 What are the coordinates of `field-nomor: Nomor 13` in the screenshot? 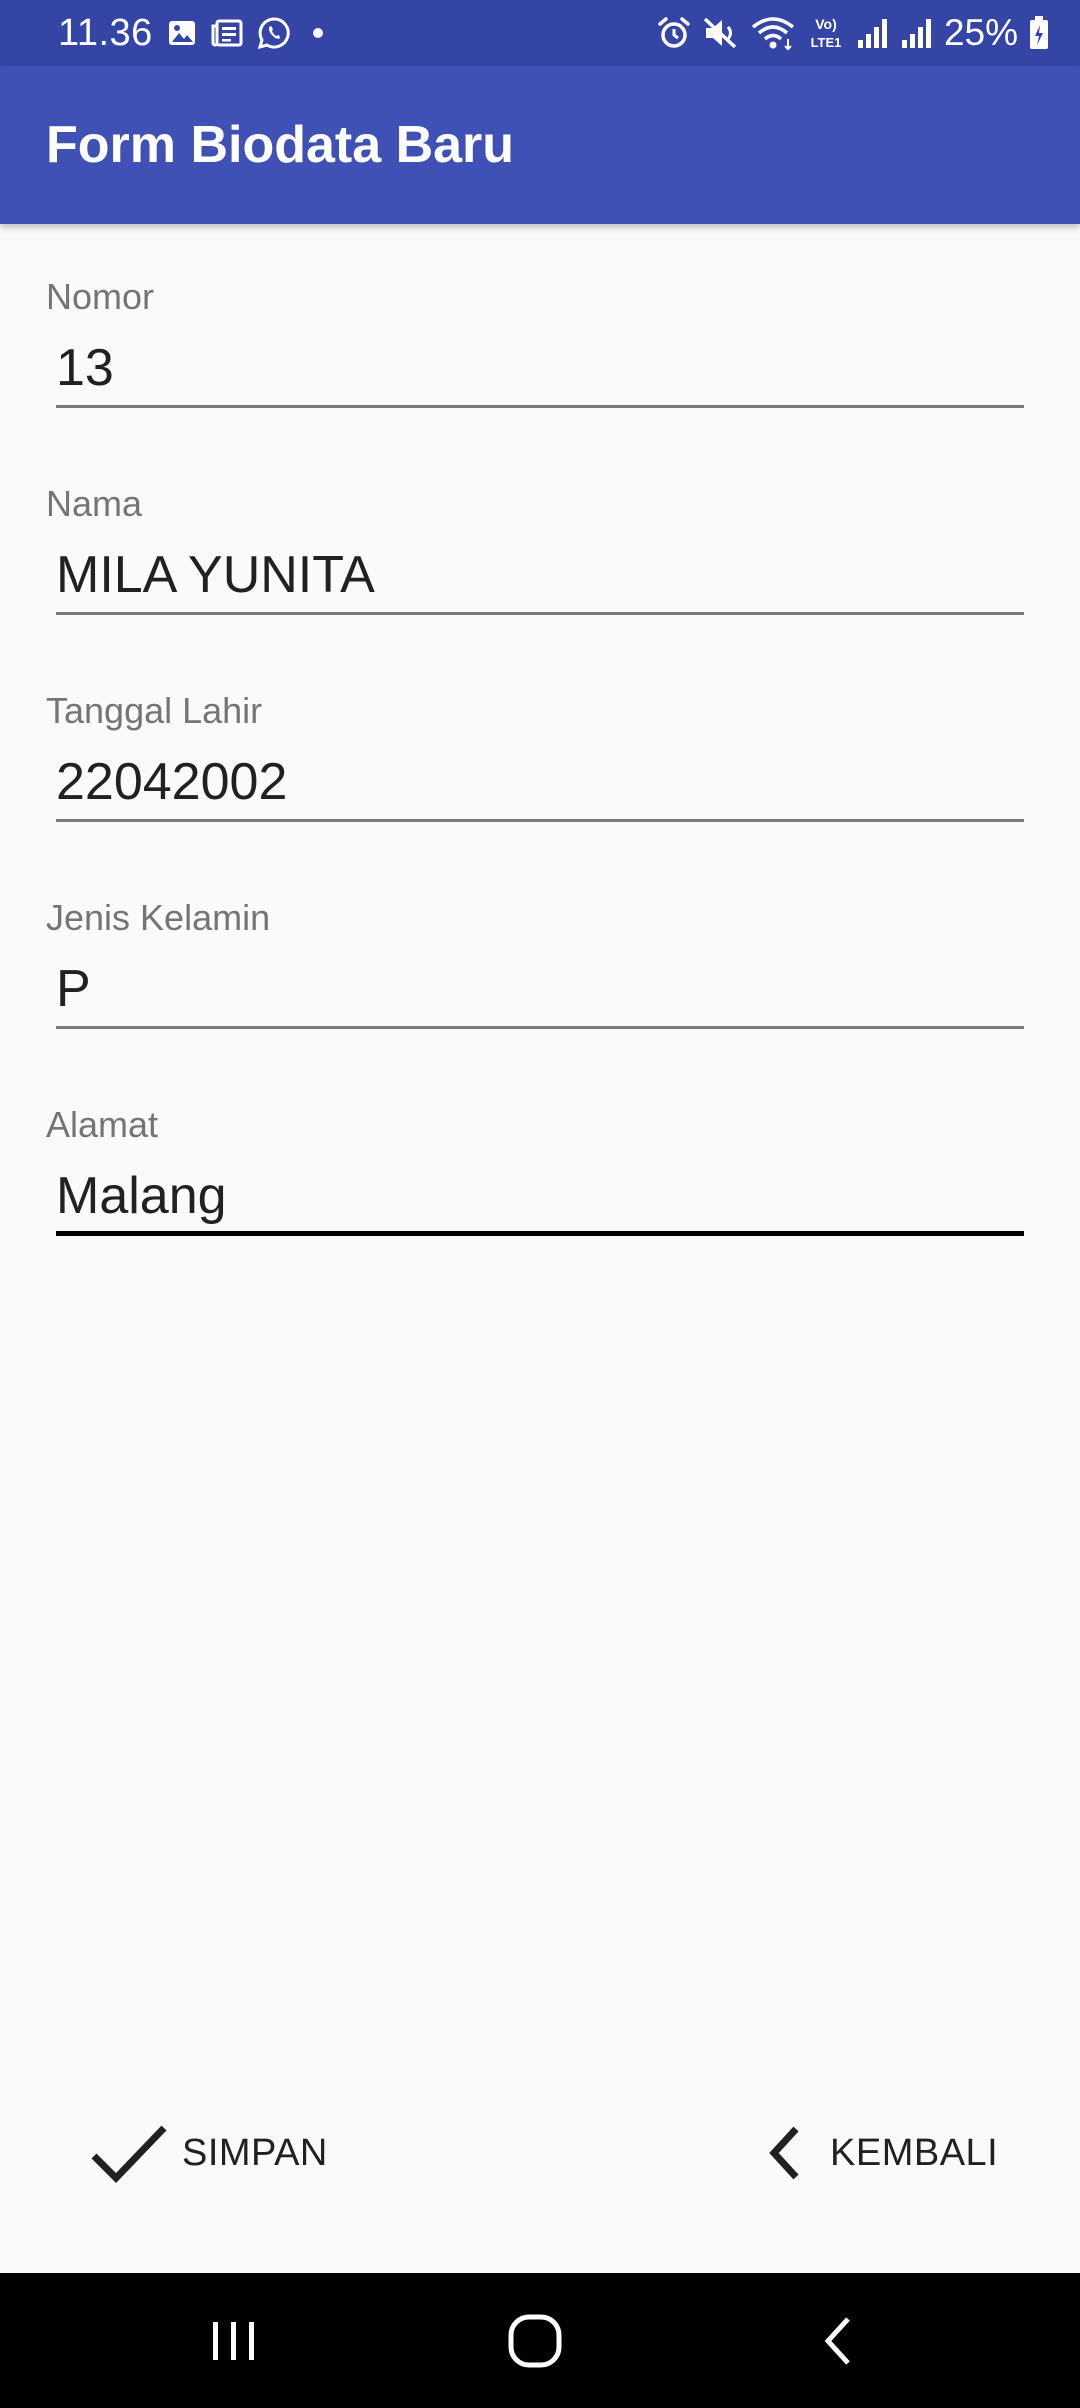 It's located at (540, 379).